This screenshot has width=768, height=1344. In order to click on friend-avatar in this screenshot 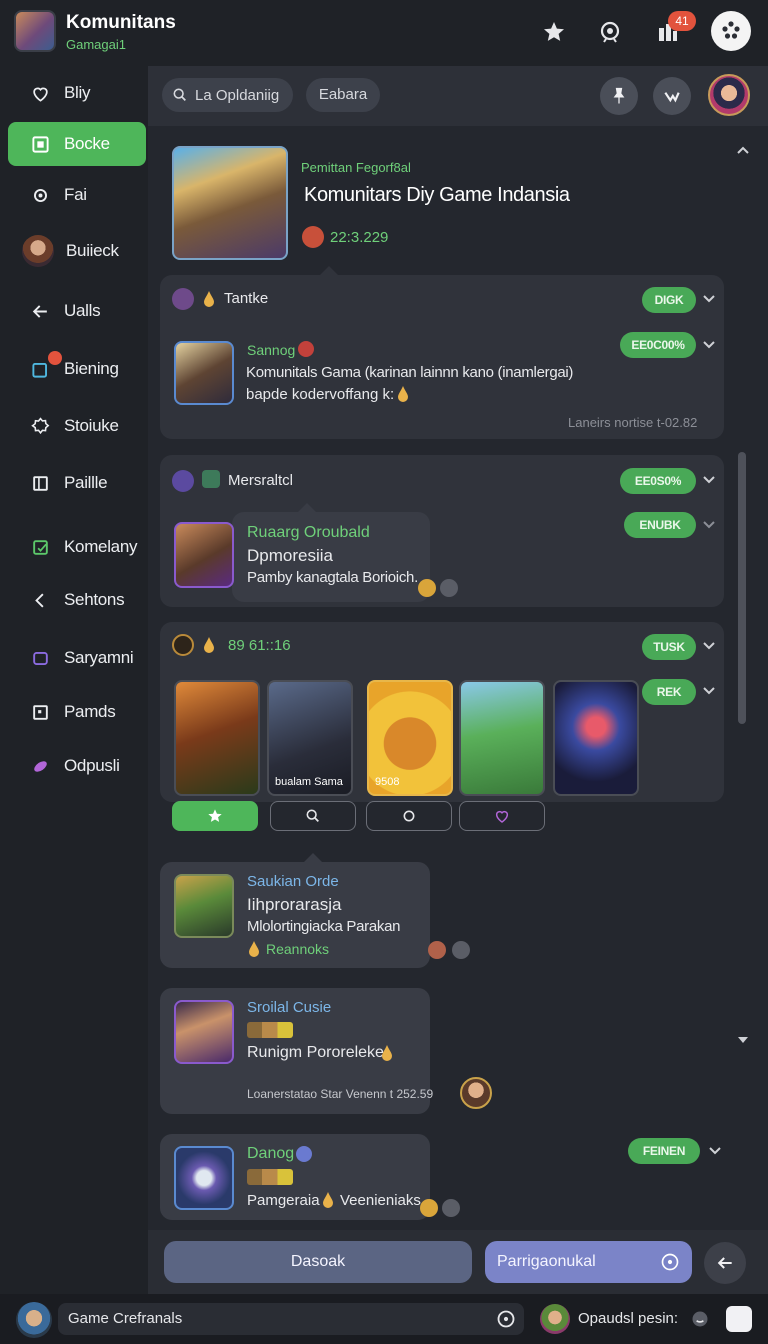, I will do `click(555, 1319)`.